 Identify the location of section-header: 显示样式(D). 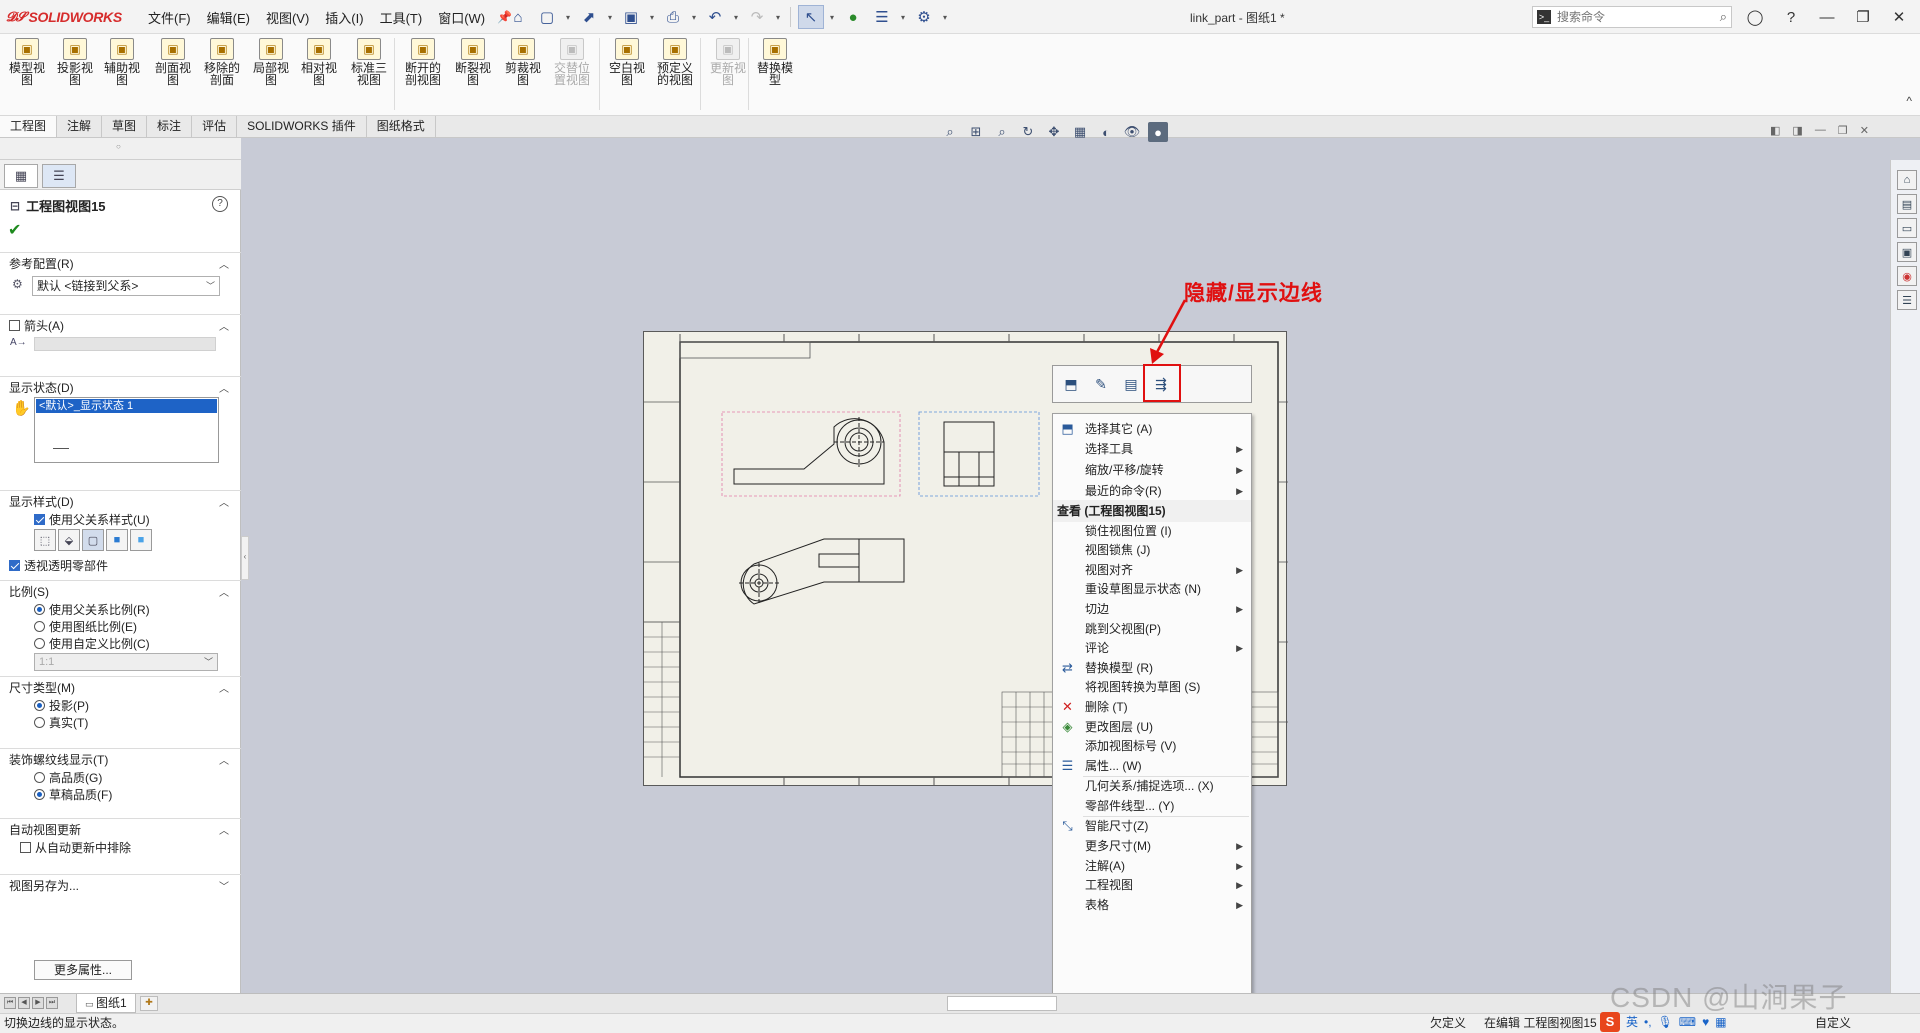
(41, 501).